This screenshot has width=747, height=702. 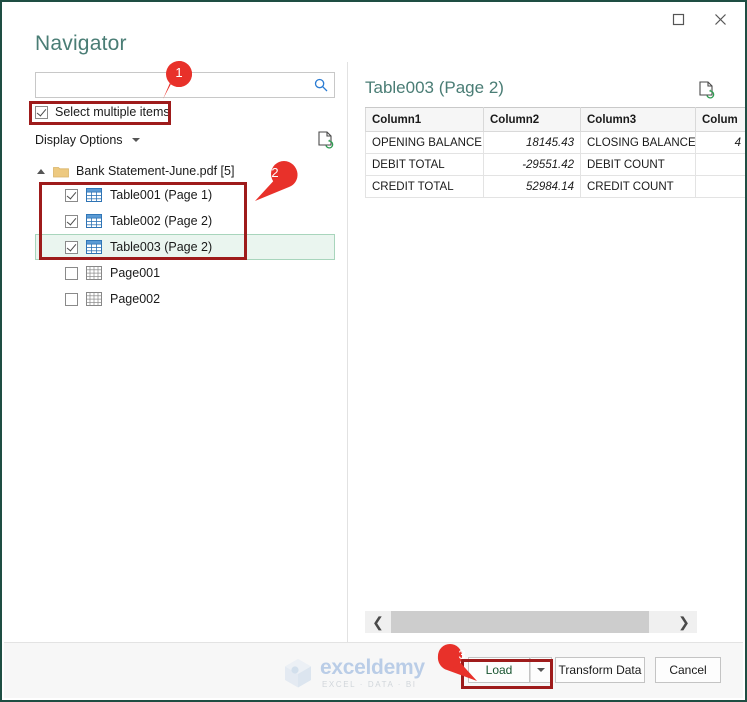 I want to click on close-icon, so click(x=720, y=19).